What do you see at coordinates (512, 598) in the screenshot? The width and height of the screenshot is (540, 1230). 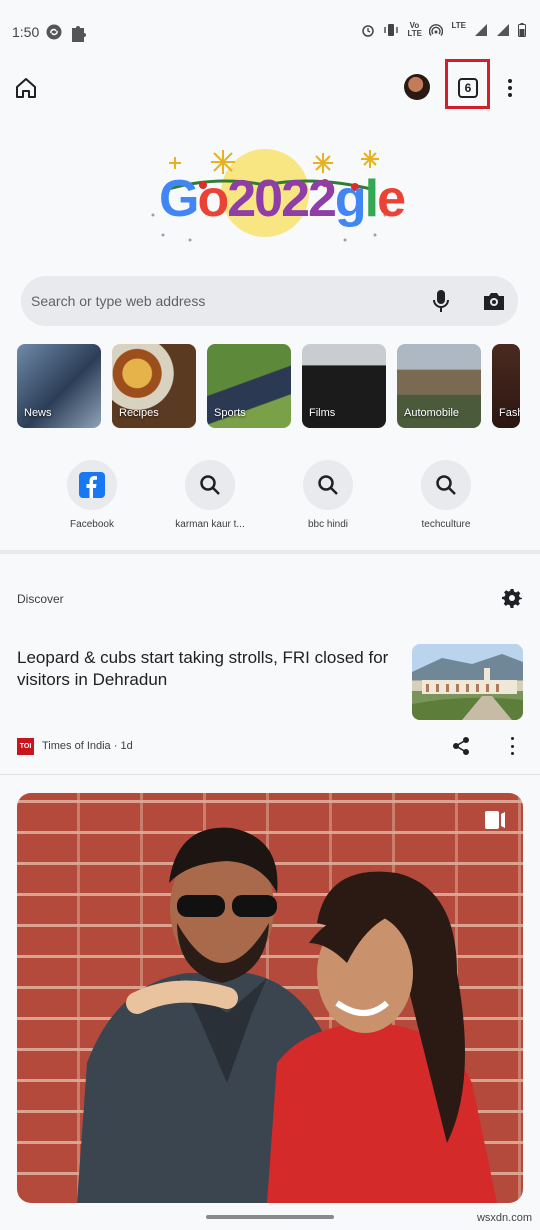 I see `gear-icon` at bounding box center [512, 598].